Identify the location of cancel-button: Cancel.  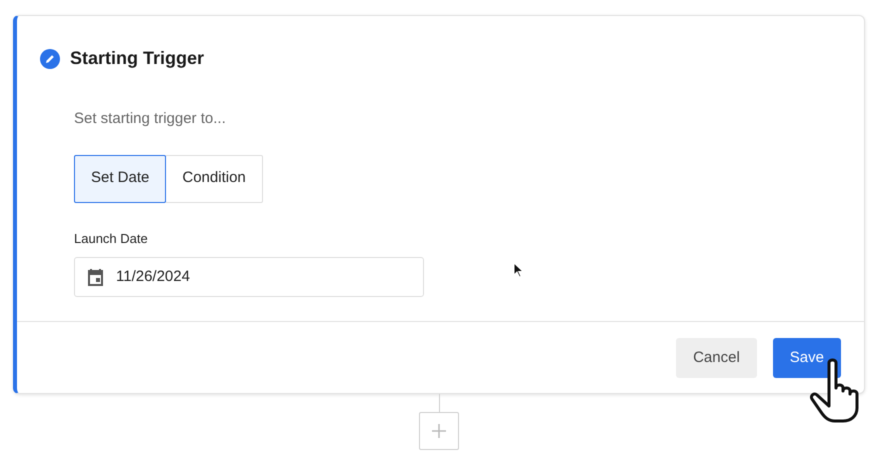
(716, 358).